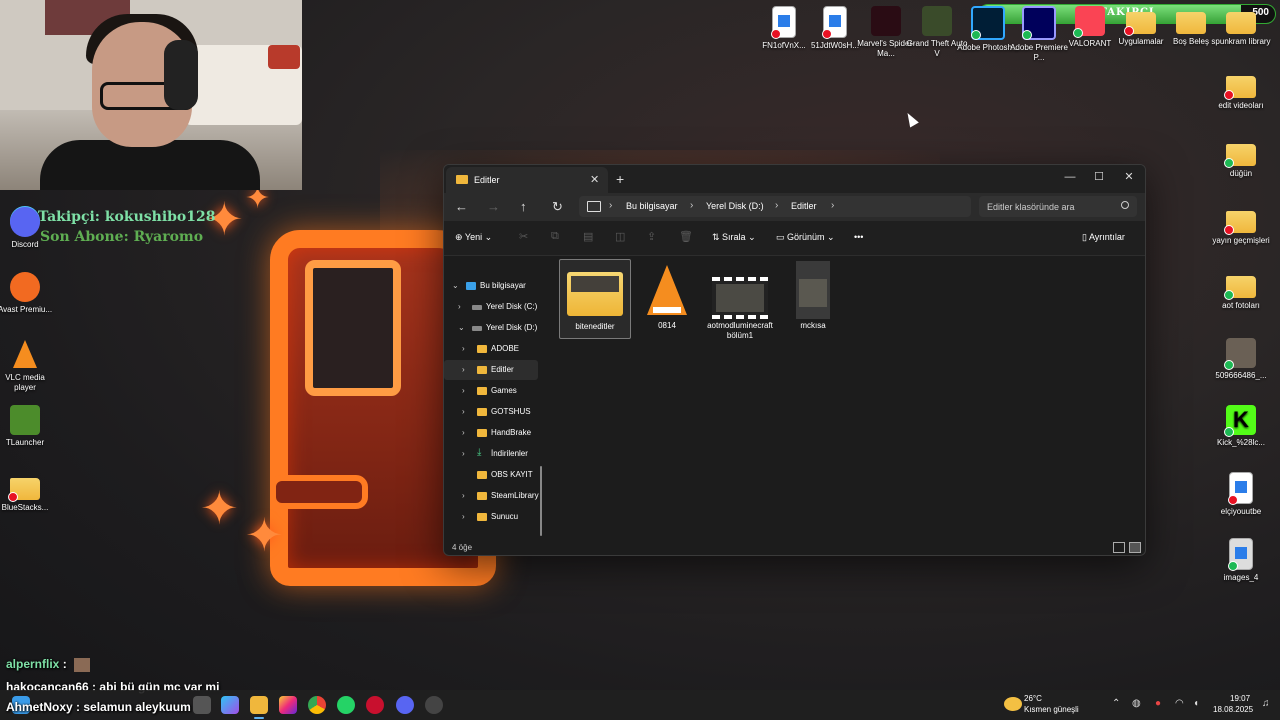  I want to click on refresh-button: ↻, so click(557, 207).